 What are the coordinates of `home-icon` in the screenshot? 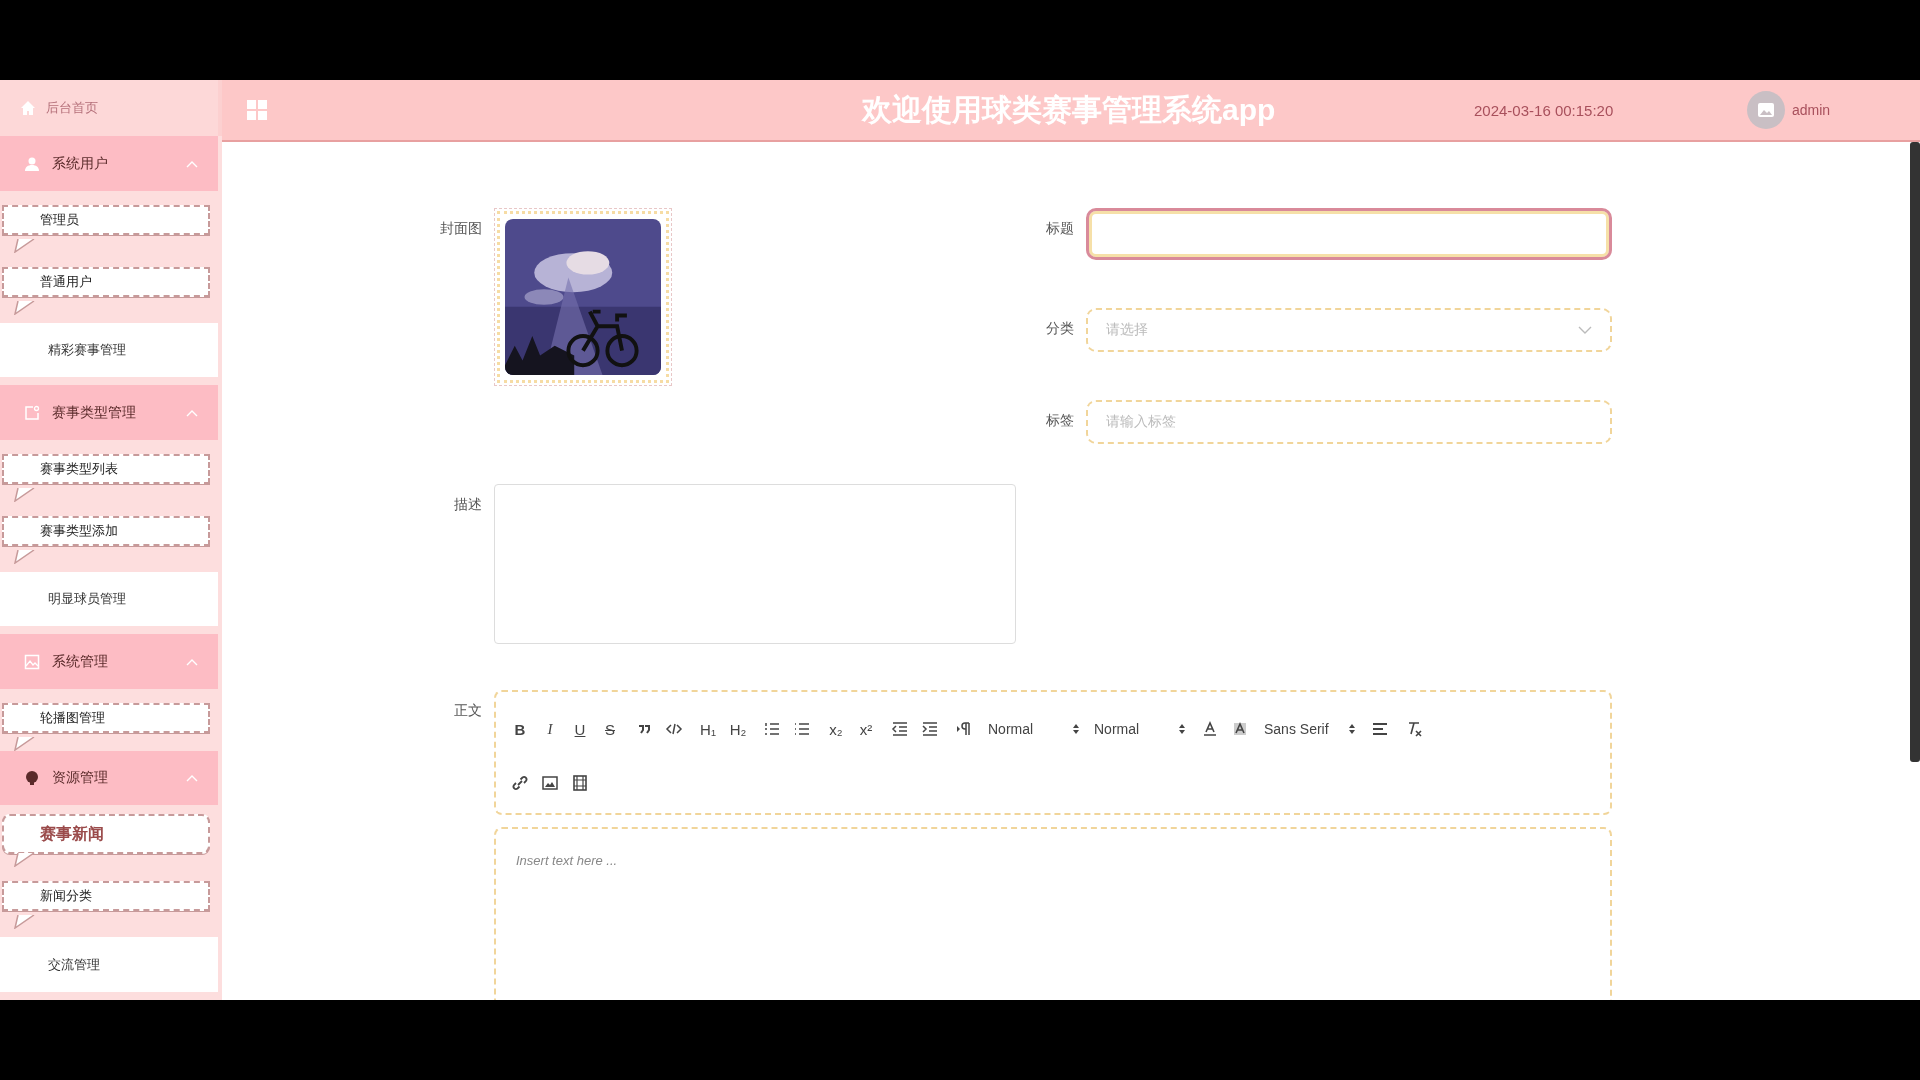 It's located at (28, 108).